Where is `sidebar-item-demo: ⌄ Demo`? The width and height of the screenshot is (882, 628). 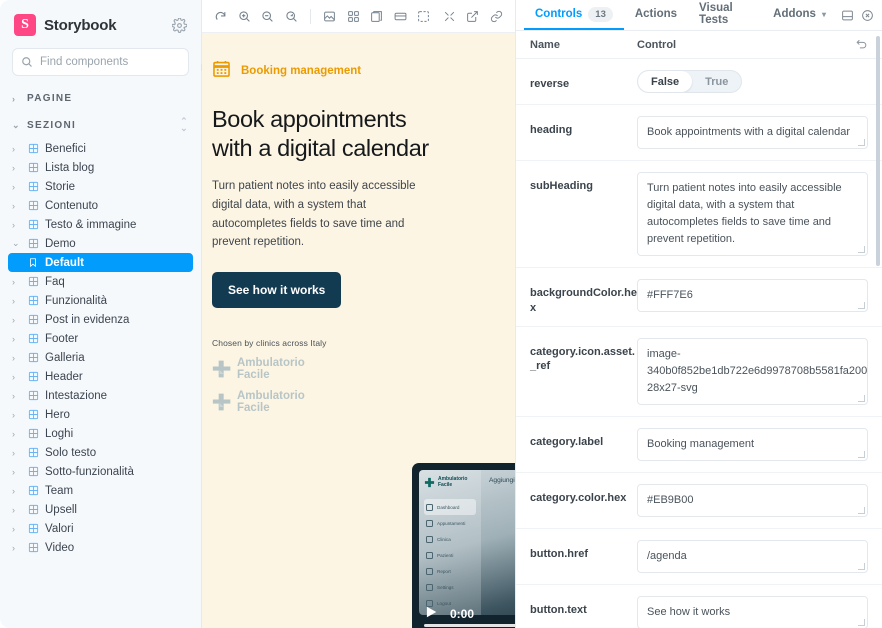
sidebar-item-demo: ⌄ Demo is located at coordinates (100, 243).